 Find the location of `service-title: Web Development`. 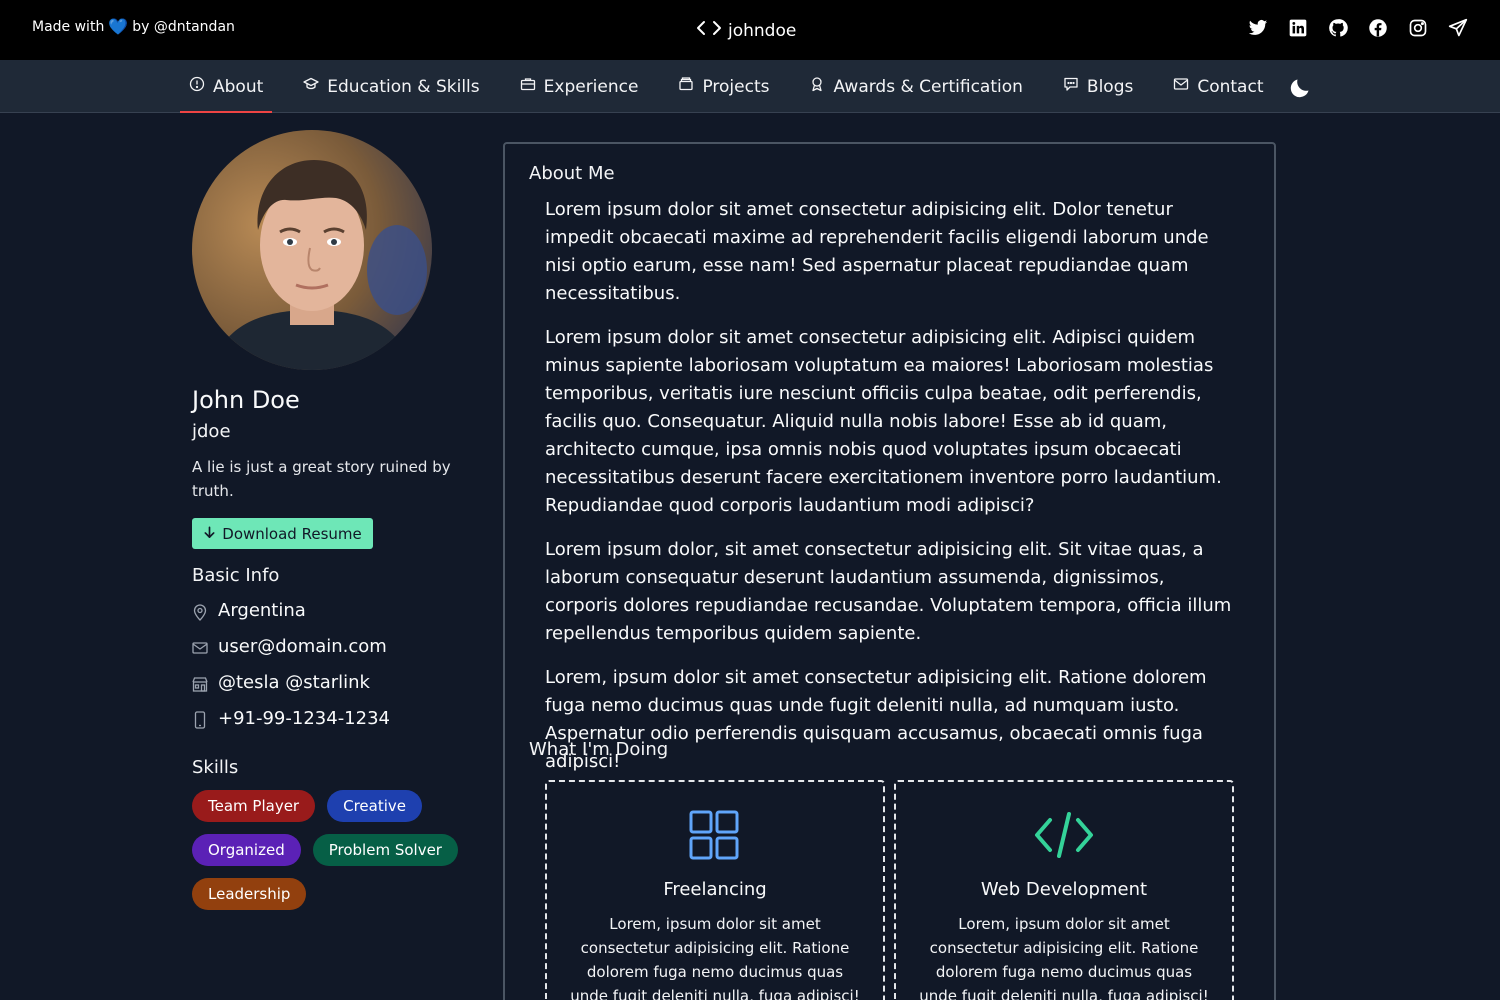

service-title: Web Development is located at coordinates (1064, 889).